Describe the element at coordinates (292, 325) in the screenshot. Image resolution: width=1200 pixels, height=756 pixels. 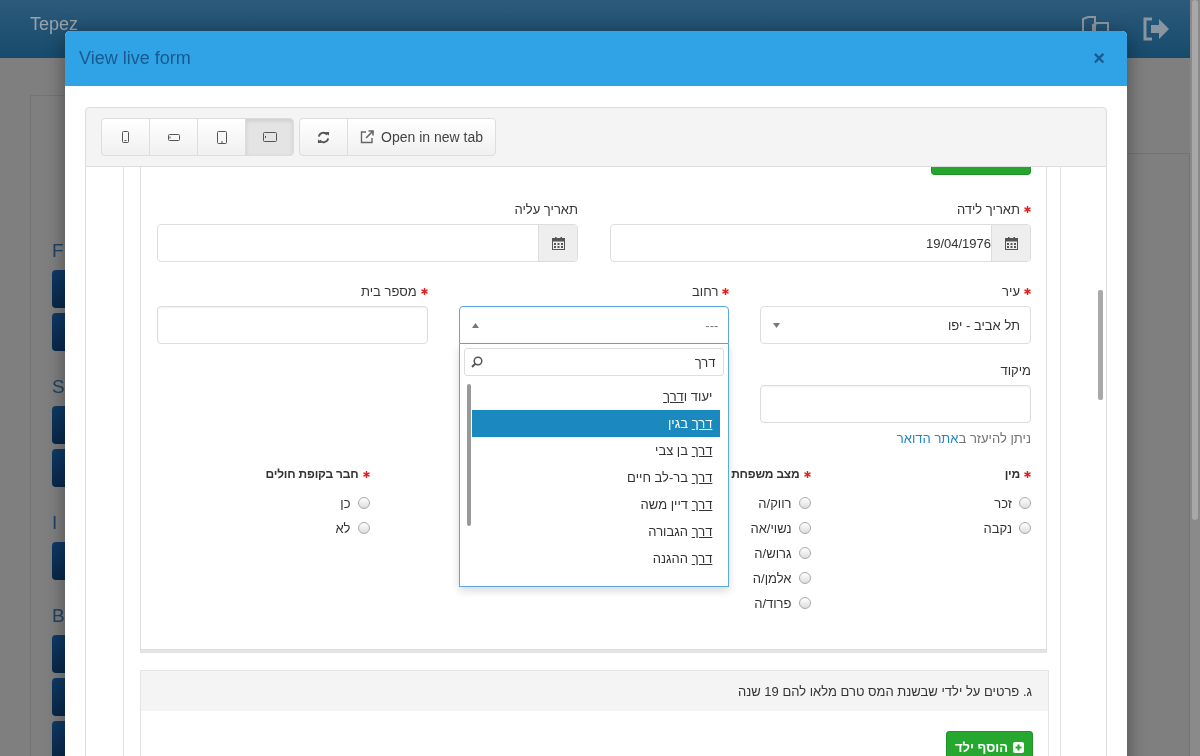
I see `text-field` at that location.